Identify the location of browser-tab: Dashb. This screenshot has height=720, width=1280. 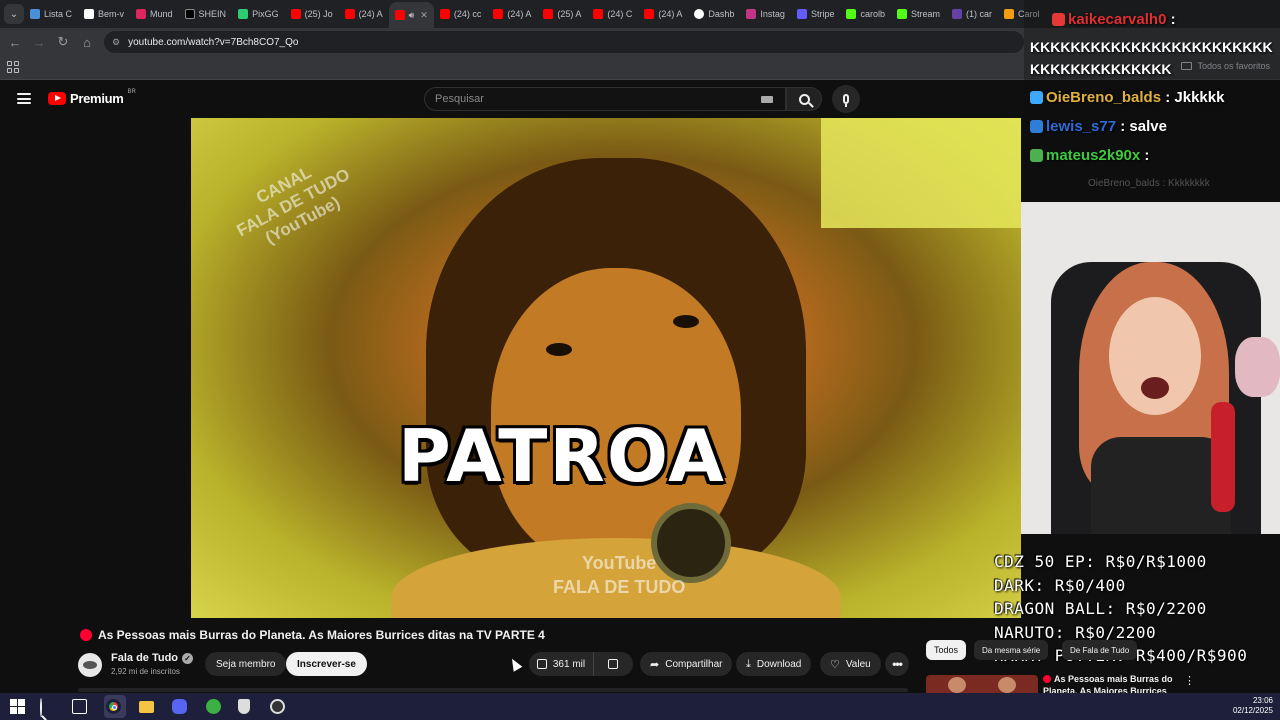
(714, 14).